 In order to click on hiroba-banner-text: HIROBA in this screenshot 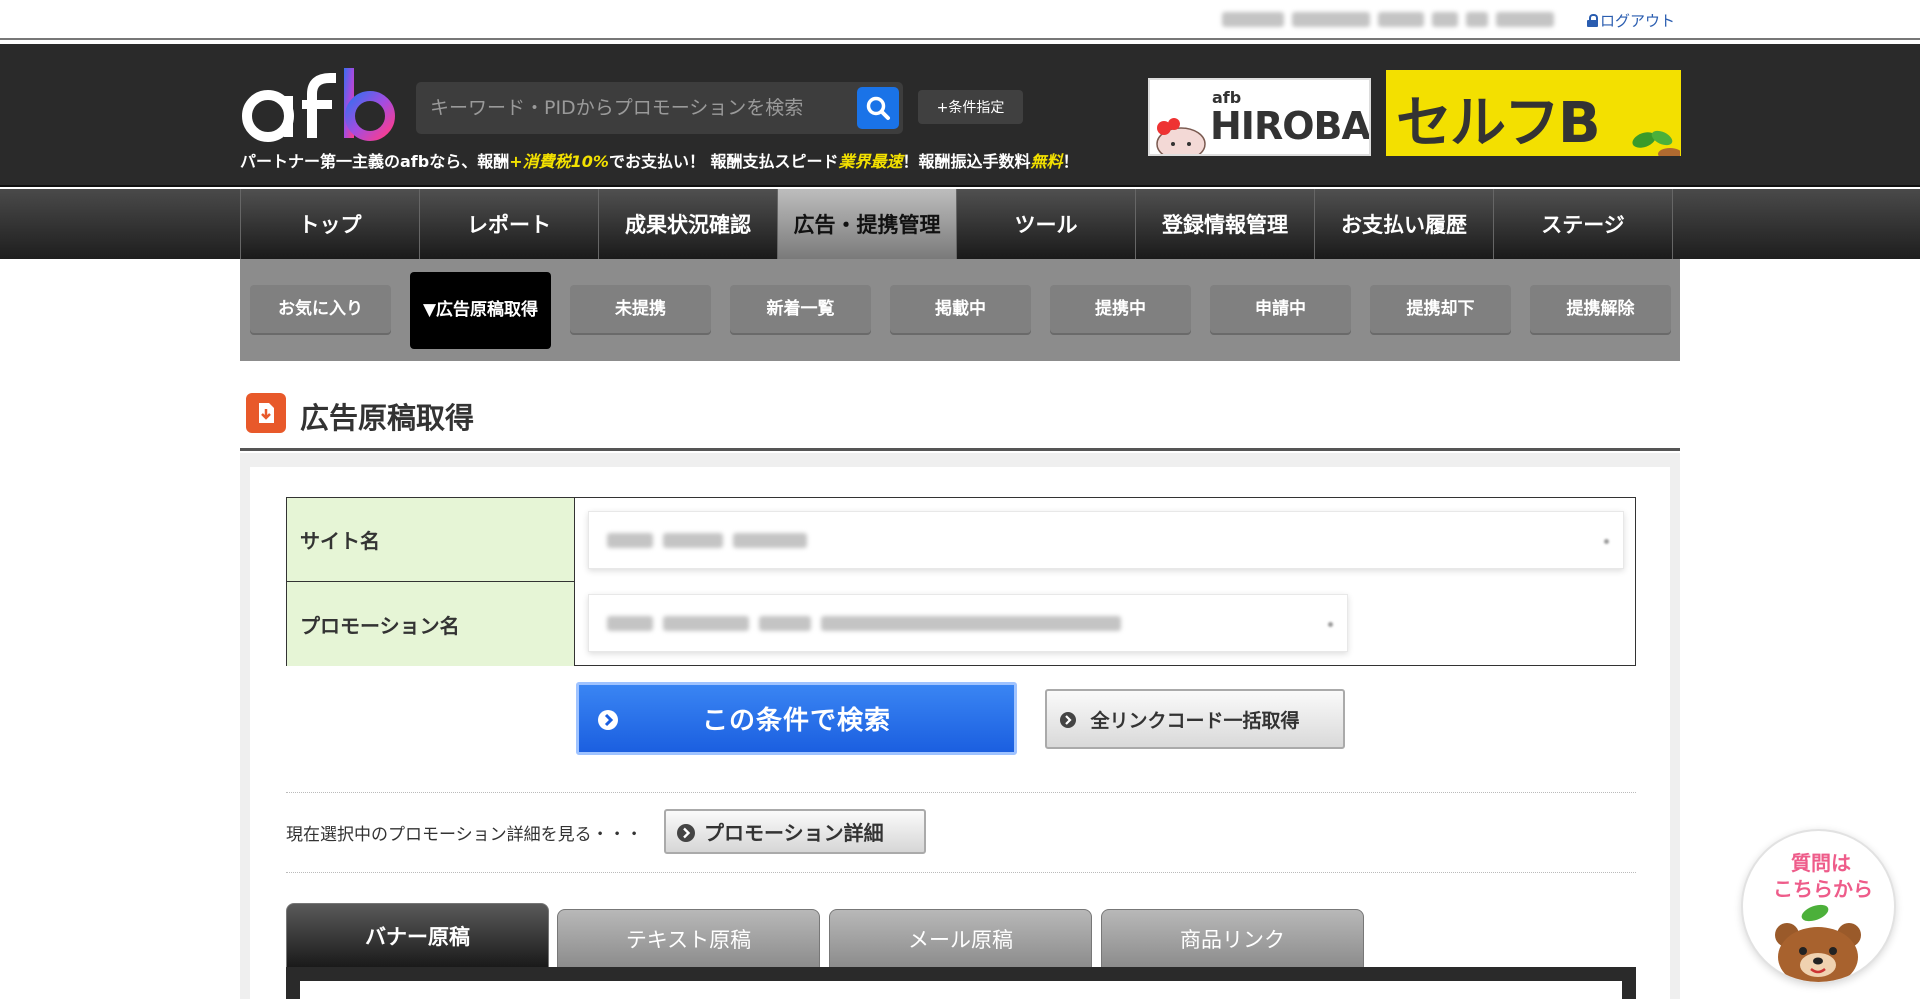, I will do `click(1290, 126)`.